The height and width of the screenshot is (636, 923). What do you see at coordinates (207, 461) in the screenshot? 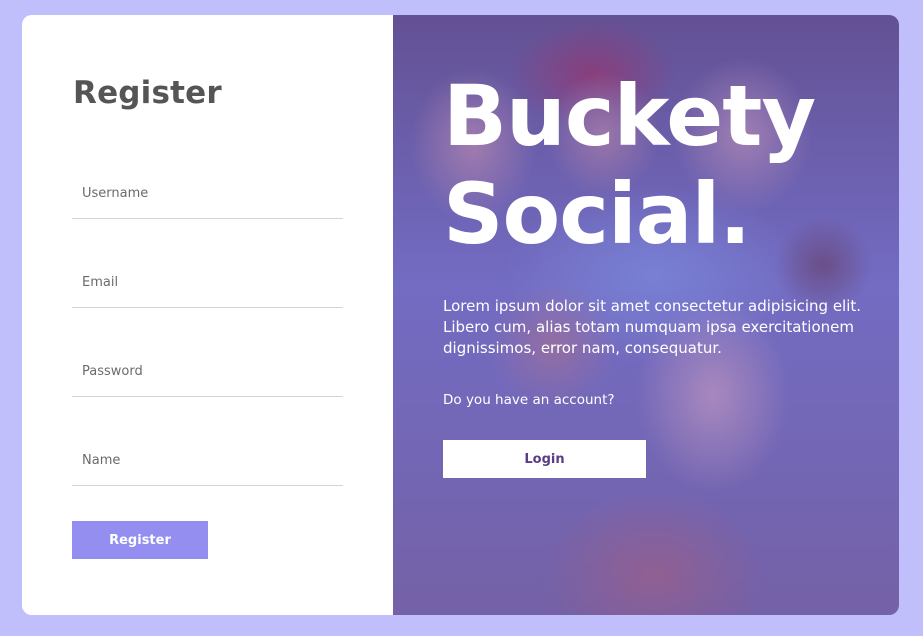
I see `name-input` at bounding box center [207, 461].